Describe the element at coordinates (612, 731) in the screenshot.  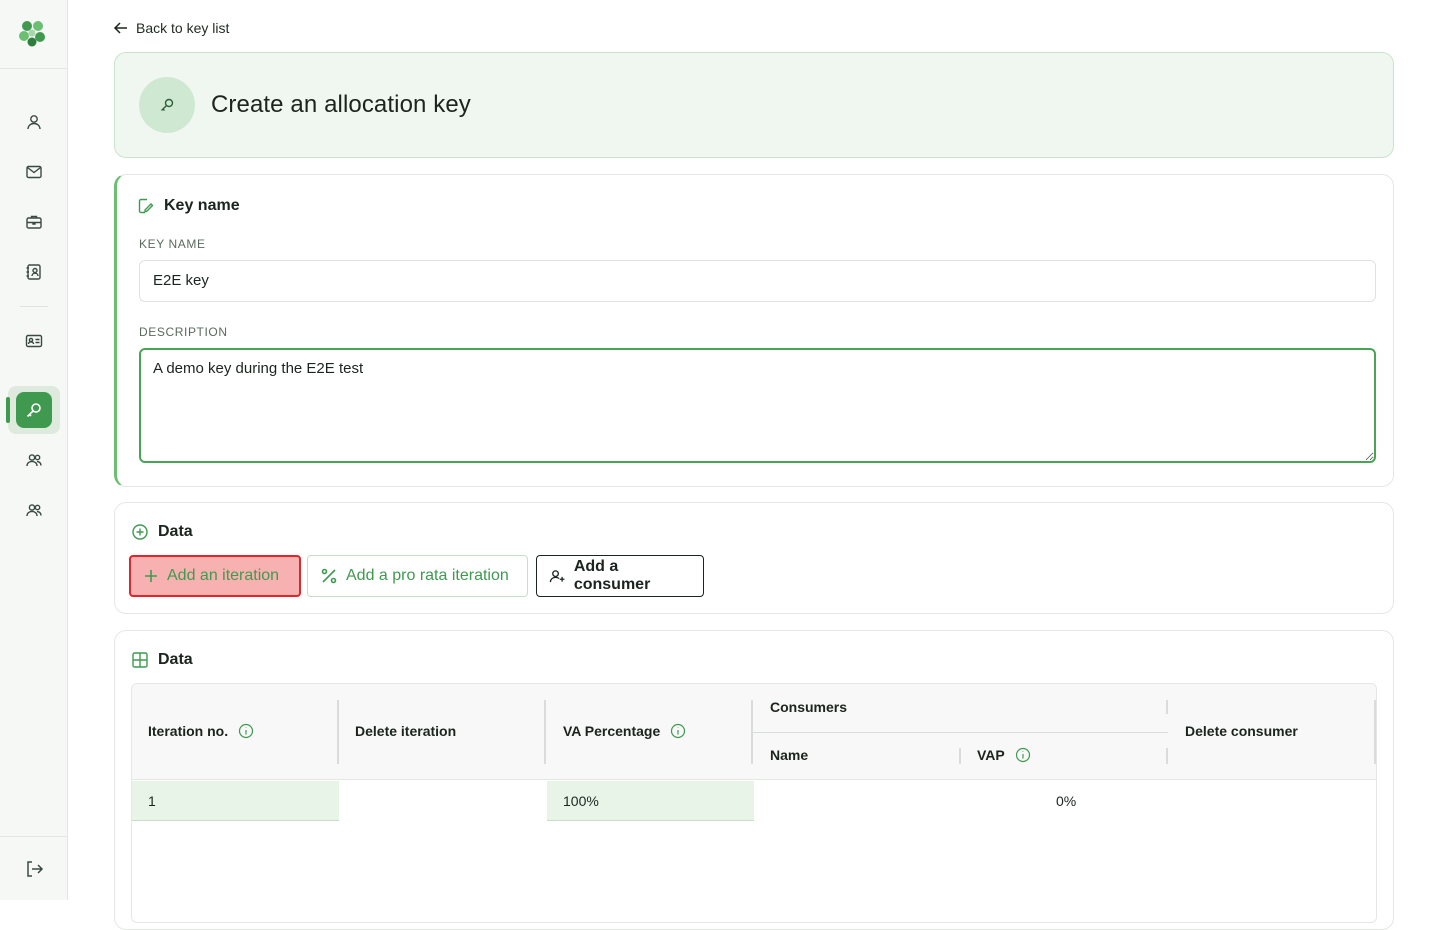
I see `col-va-percentage-label: VA Percentage` at that location.